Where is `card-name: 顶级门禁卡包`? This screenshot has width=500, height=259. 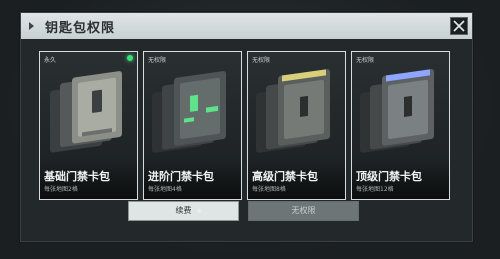 card-name: 顶级门禁卡包 is located at coordinates (389, 176).